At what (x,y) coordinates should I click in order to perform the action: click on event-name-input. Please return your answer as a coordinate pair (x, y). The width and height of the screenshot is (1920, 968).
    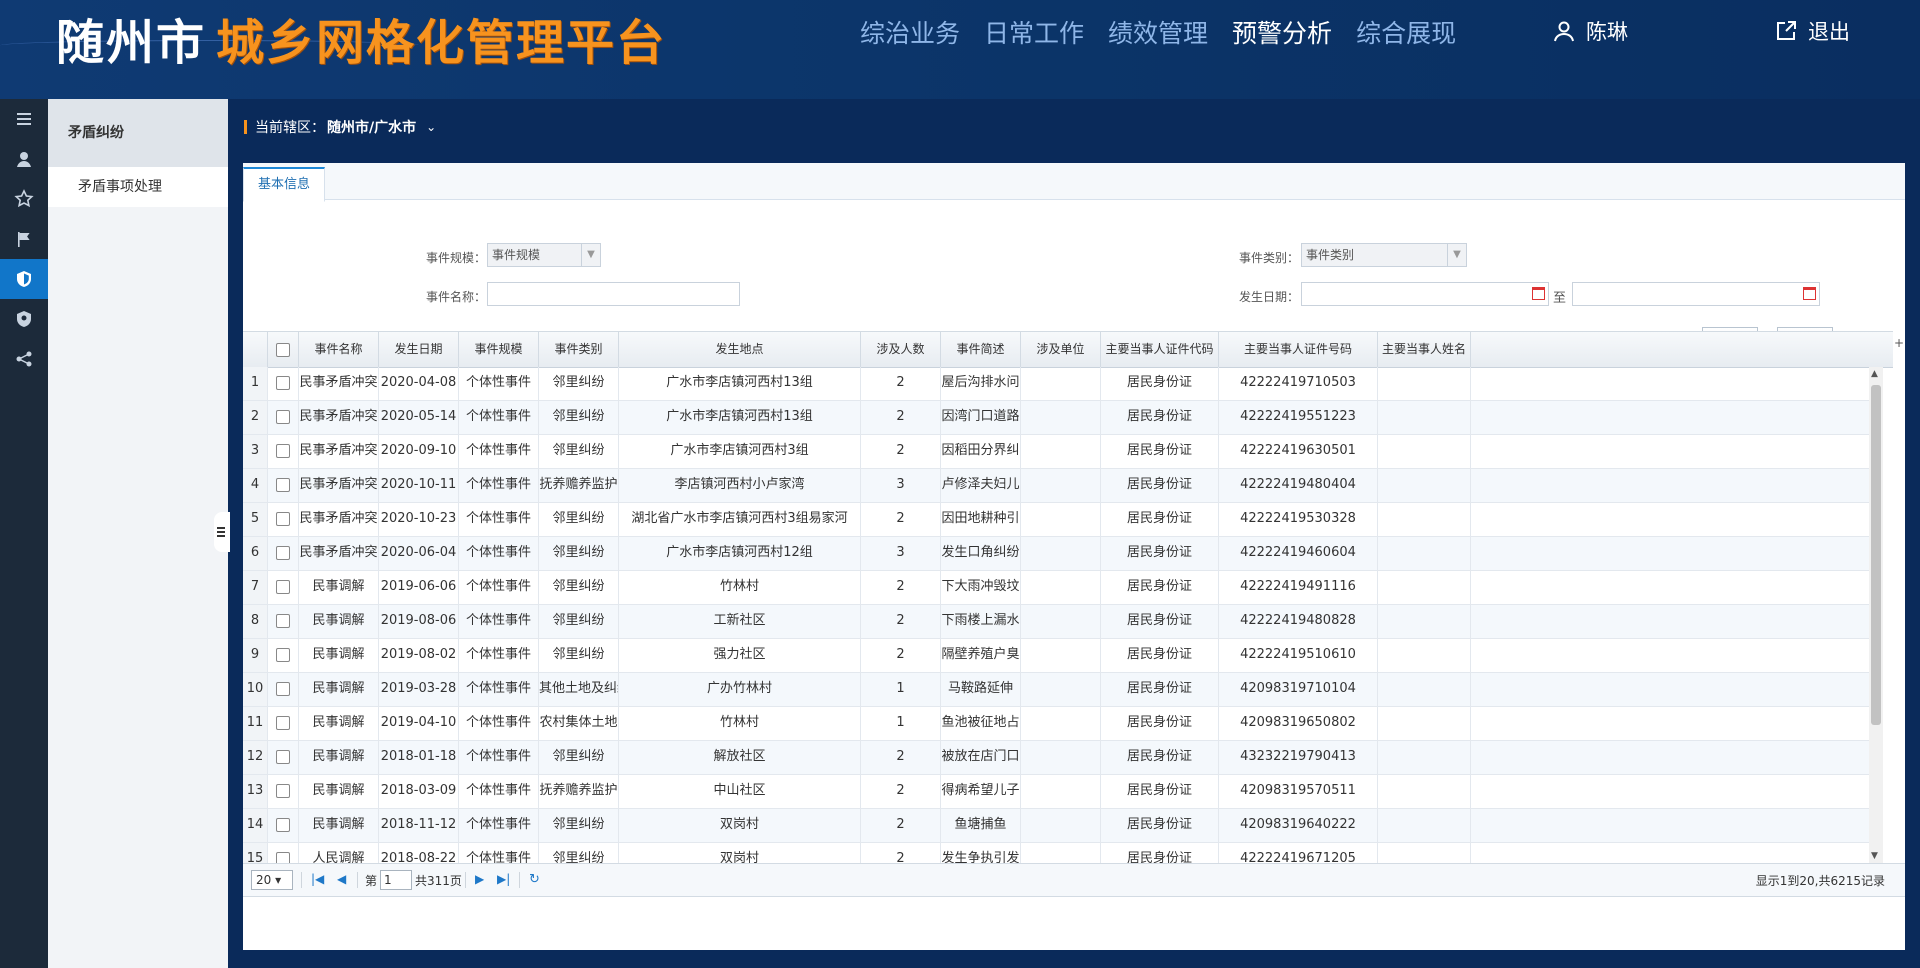
    Looking at the image, I should click on (613, 294).